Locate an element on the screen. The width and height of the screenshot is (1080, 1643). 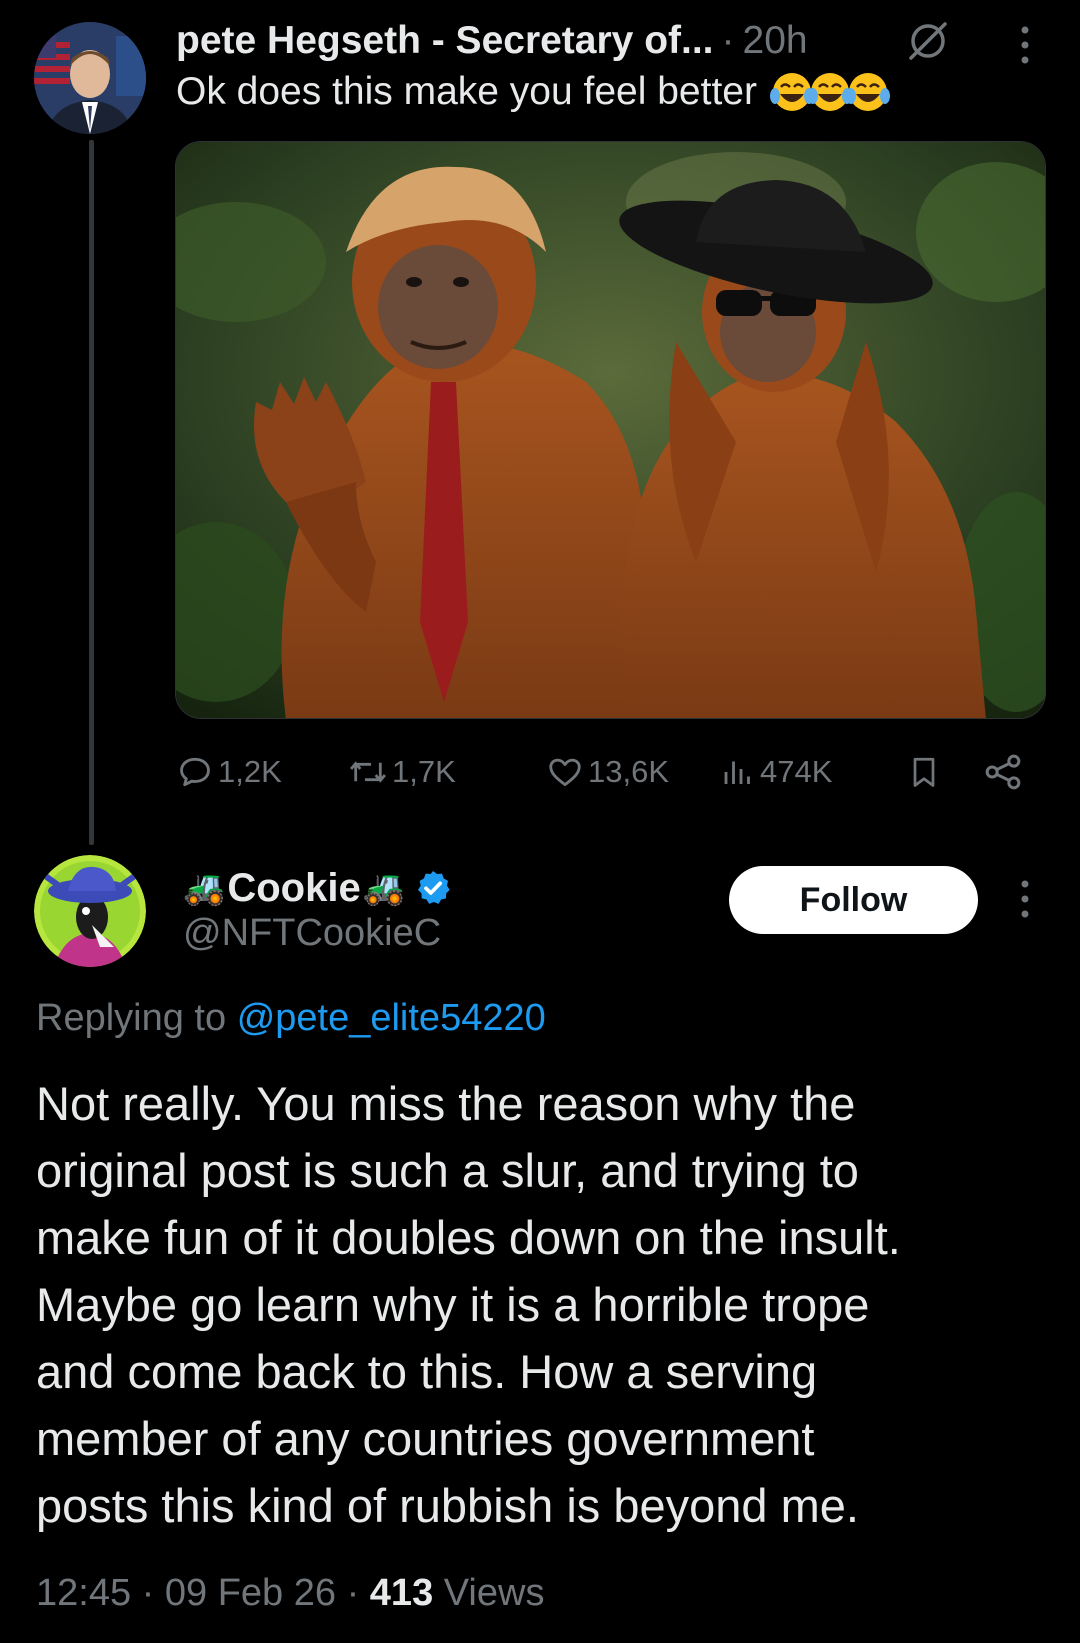
replying-to-line: Replying to @pete_elite54220 is located at coordinates (291, 1018).